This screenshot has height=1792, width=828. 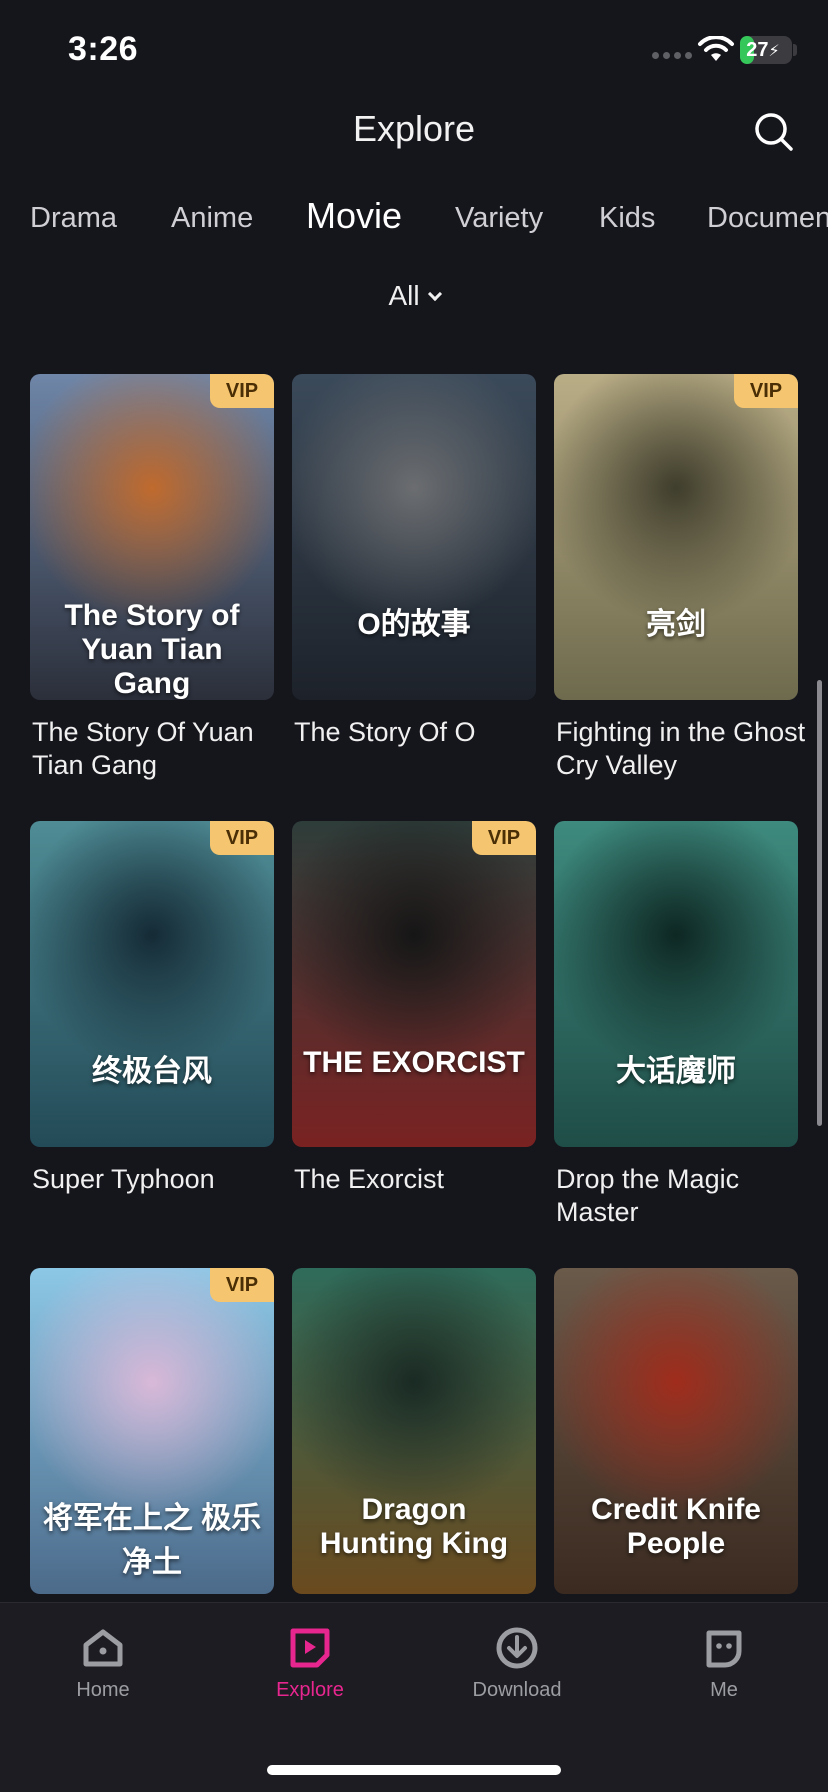 What do you see at coordinates (676, 1071) in the screenshot?
I see `poster-title-art: 大话魔师` at bounding box center [676, 1071].